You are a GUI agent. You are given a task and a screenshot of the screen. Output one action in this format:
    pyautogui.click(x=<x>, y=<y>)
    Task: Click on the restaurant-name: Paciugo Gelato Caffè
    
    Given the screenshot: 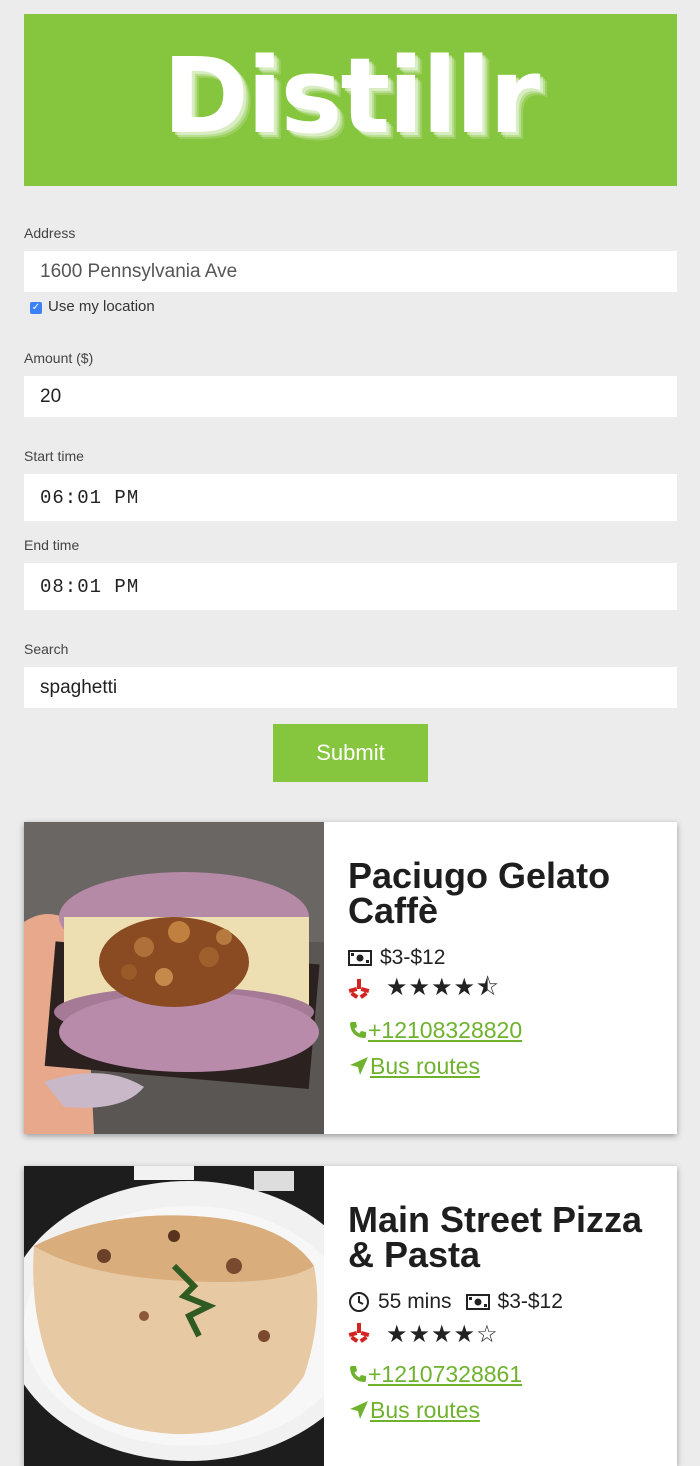 What is the action you would take?
    pyautogui.click(x=479, y=893)
    